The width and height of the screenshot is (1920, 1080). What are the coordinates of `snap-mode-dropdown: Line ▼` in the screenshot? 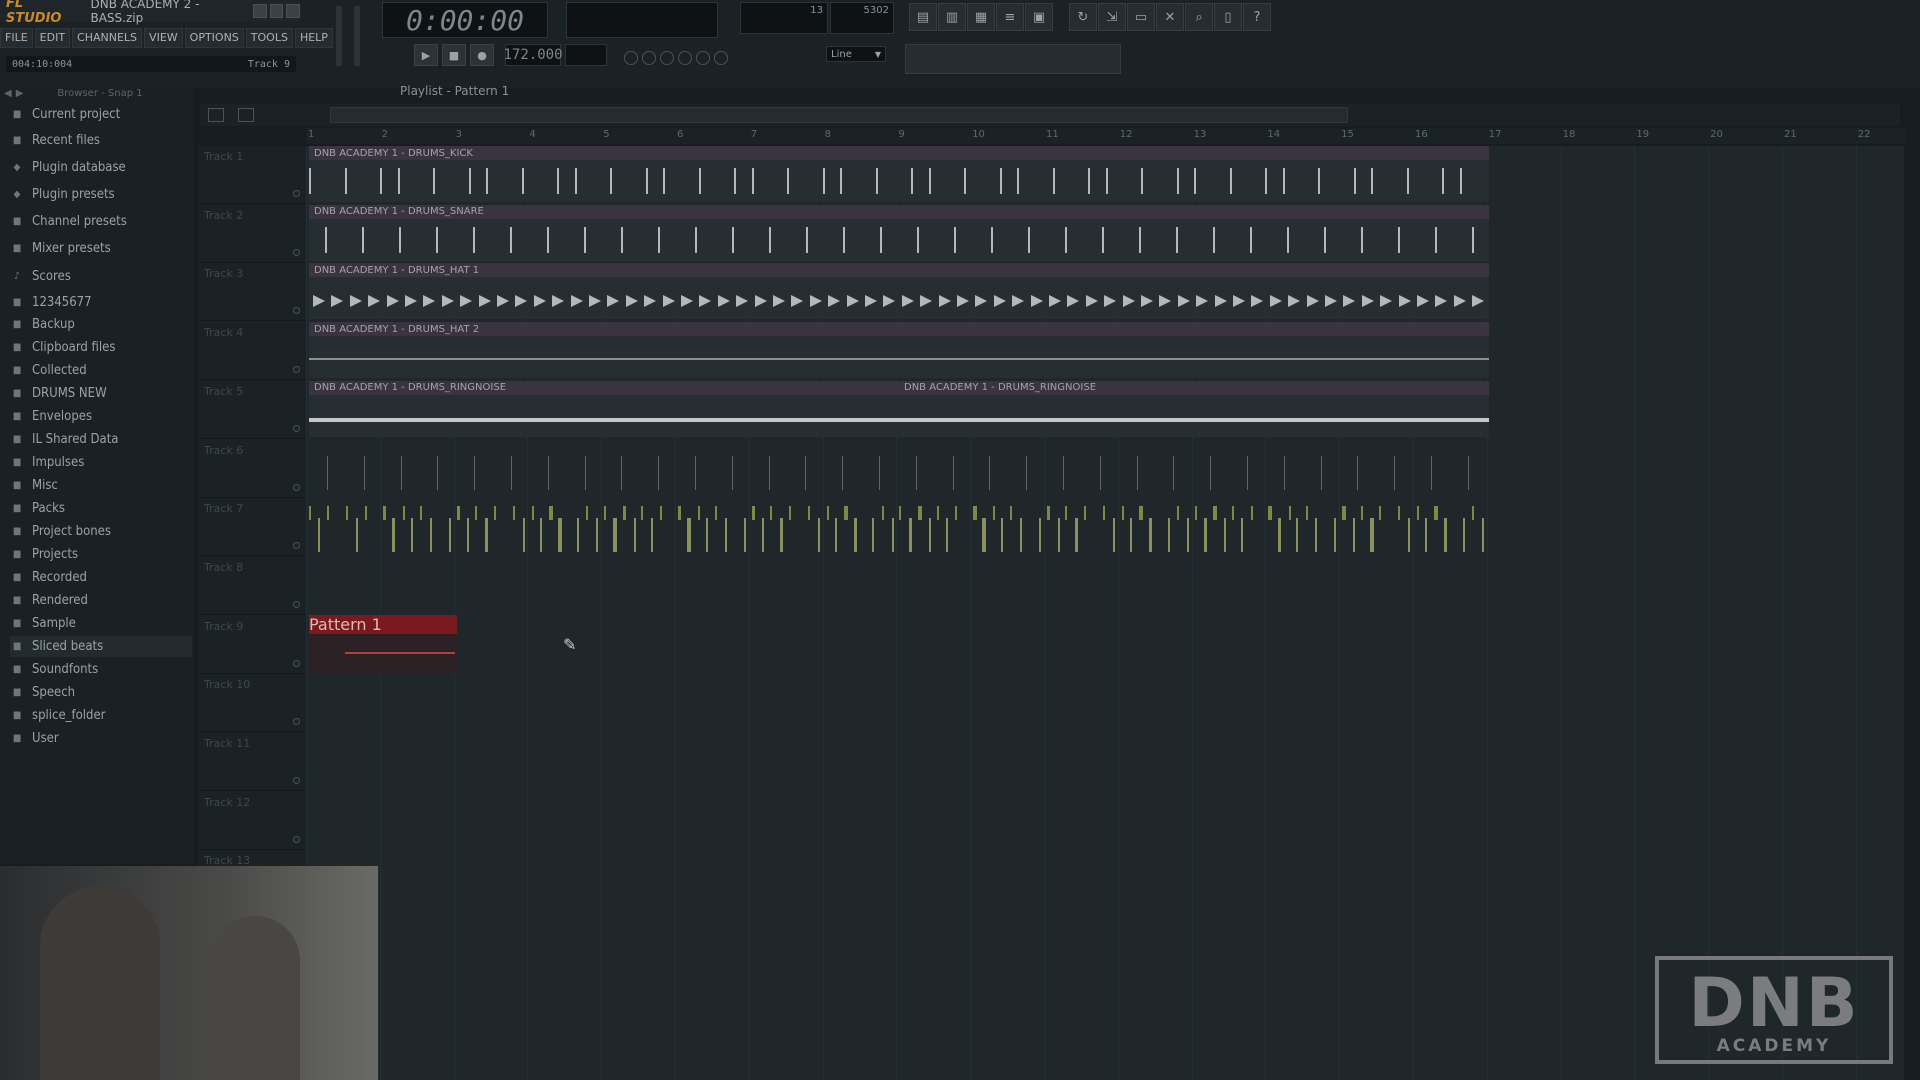 It's located at (856, 54).